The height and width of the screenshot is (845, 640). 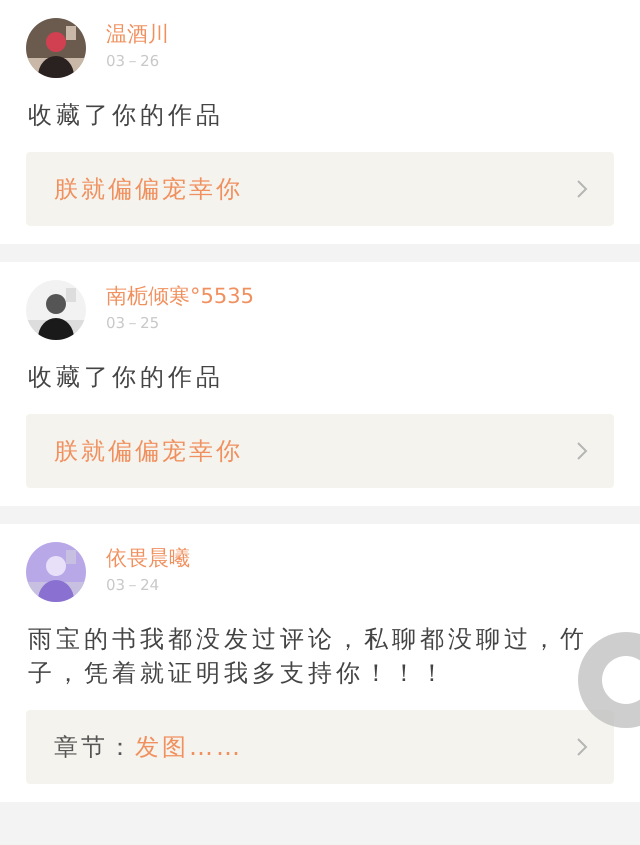 What do you see at coordinates (137, 34) in the screenshot?
I see `user-name: 温酒川` at bounding box center [137, 34].